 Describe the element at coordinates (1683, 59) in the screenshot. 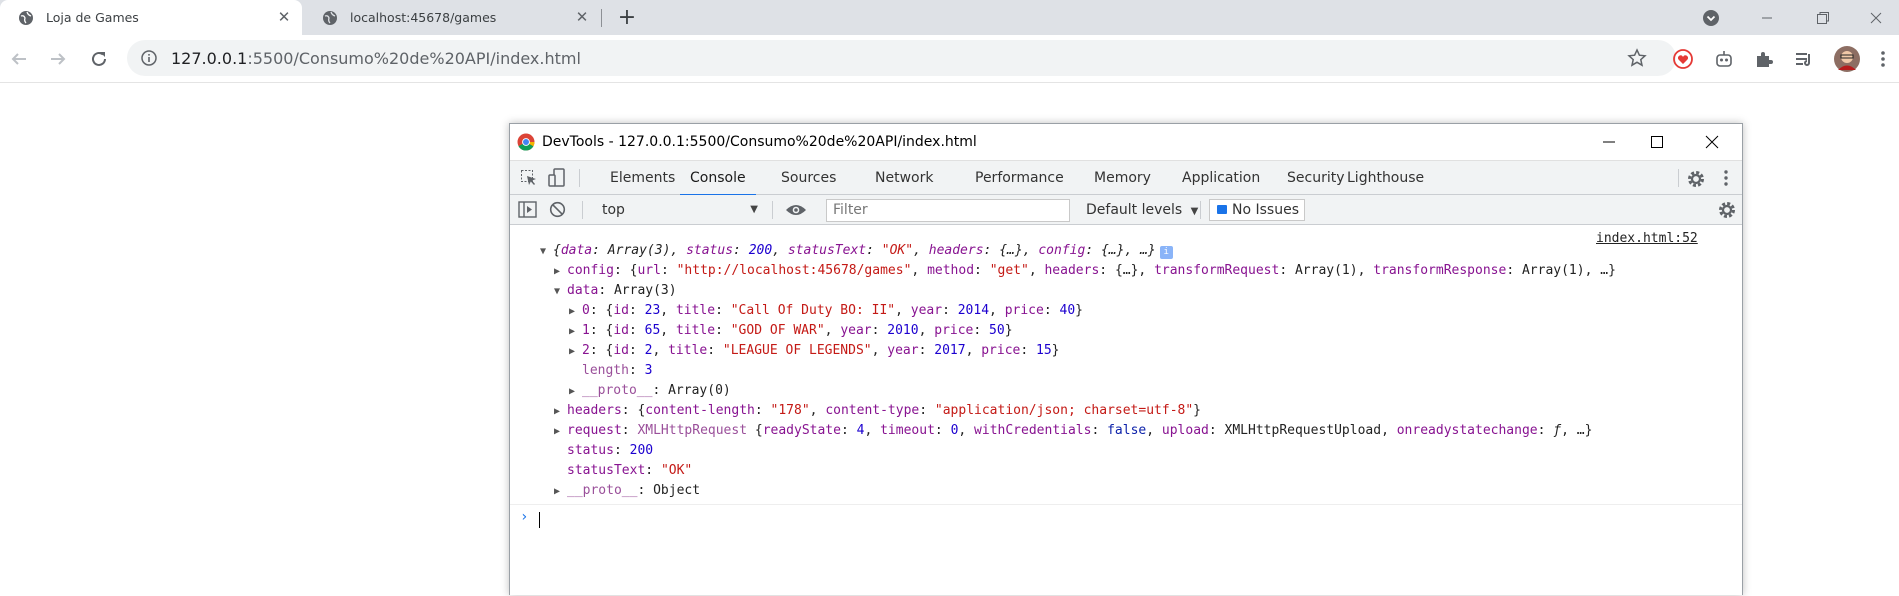

I see `extension-heart-icon` at that location.